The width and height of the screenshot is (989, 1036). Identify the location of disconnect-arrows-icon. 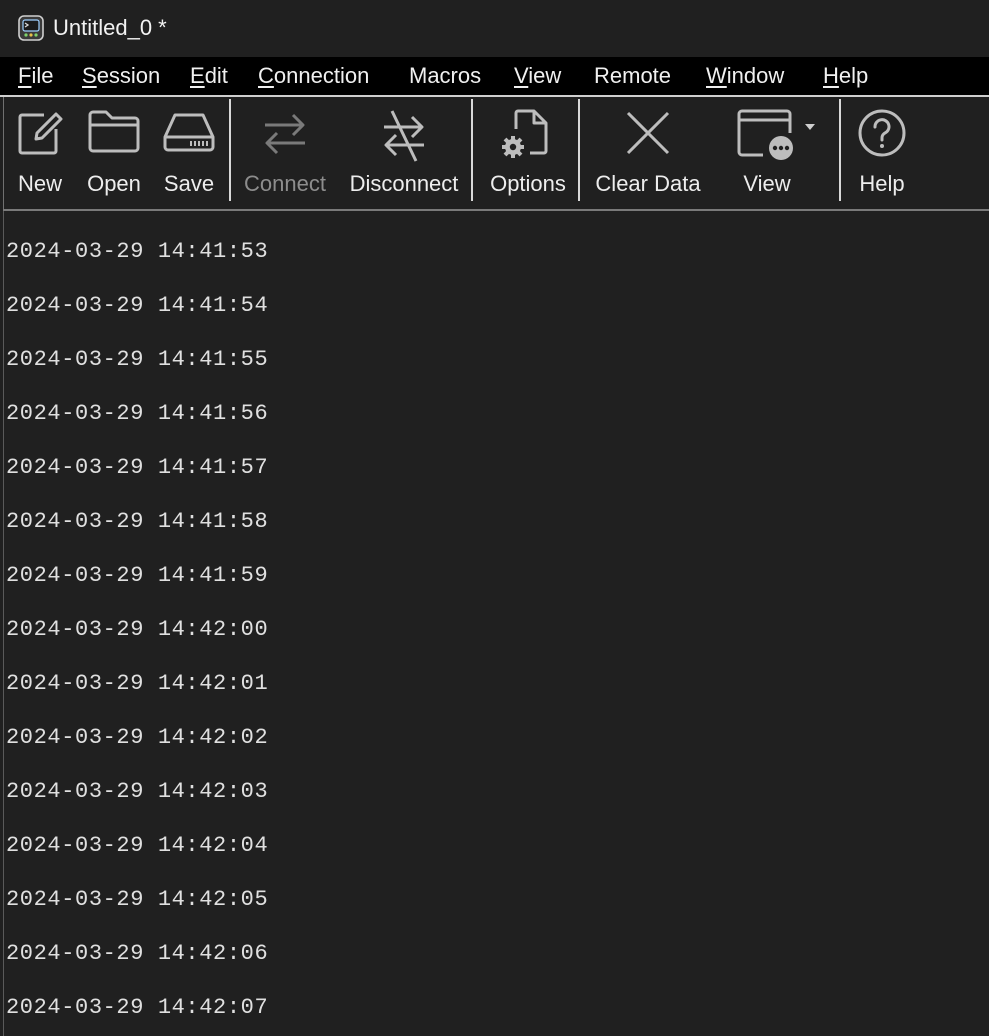
(404, 136).